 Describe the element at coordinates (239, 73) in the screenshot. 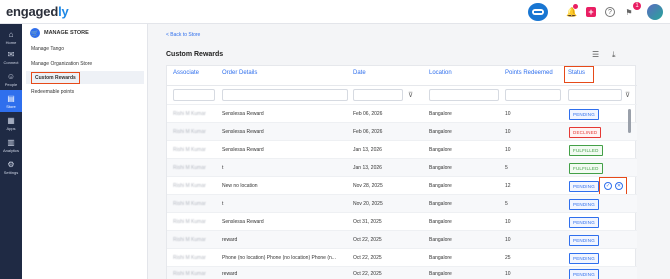

I see `column-header-order-details: Order Details` at that location.